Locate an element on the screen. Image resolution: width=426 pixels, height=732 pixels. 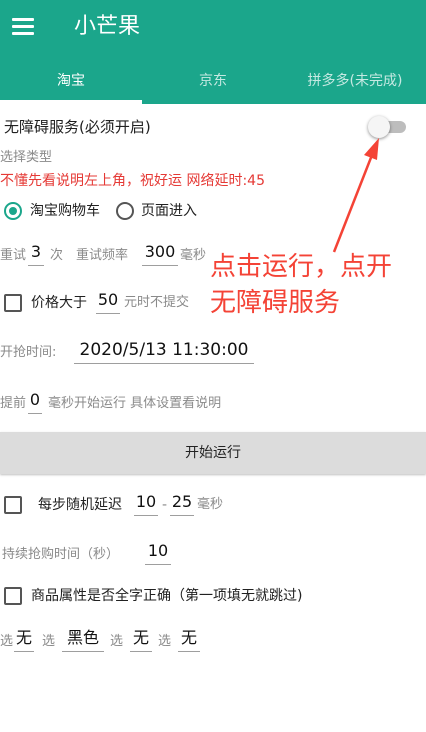
retry-freq-input: 300 is located at coordinates (160, 253).